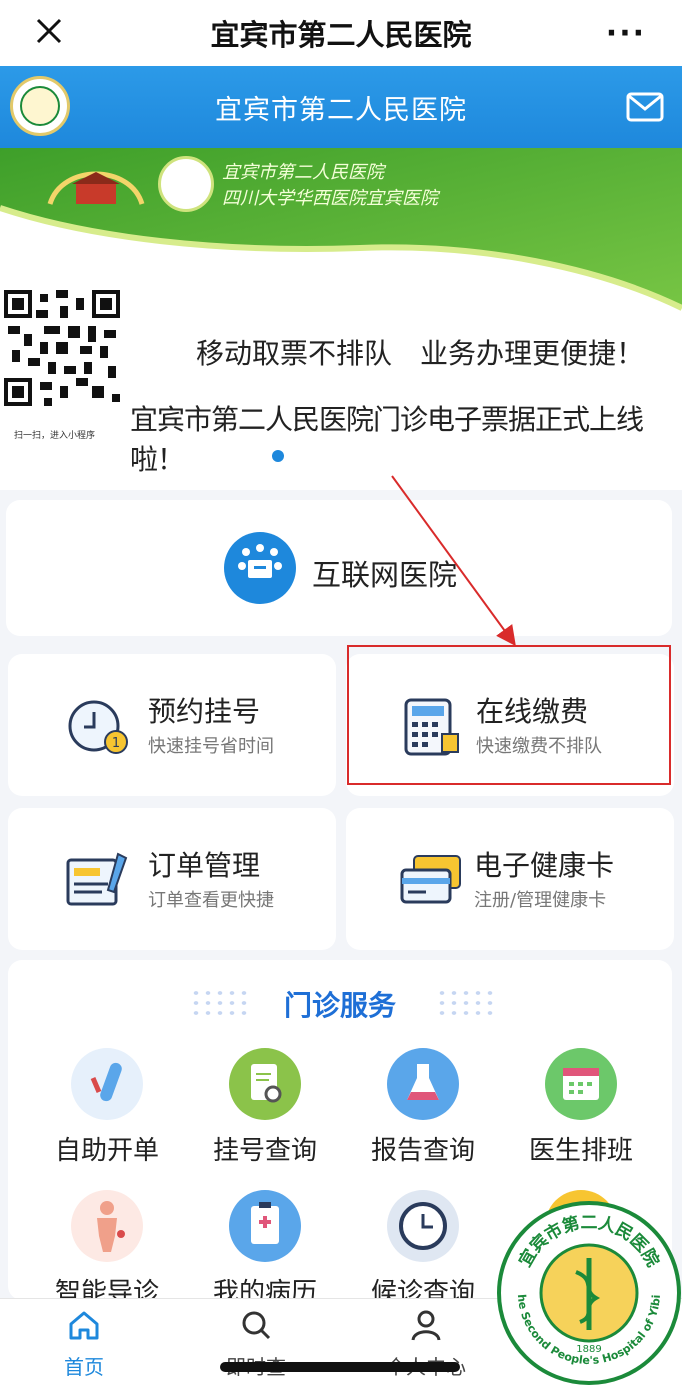  I want to click on doctor-schedule-item: 医生排班, so click(581, 1107).